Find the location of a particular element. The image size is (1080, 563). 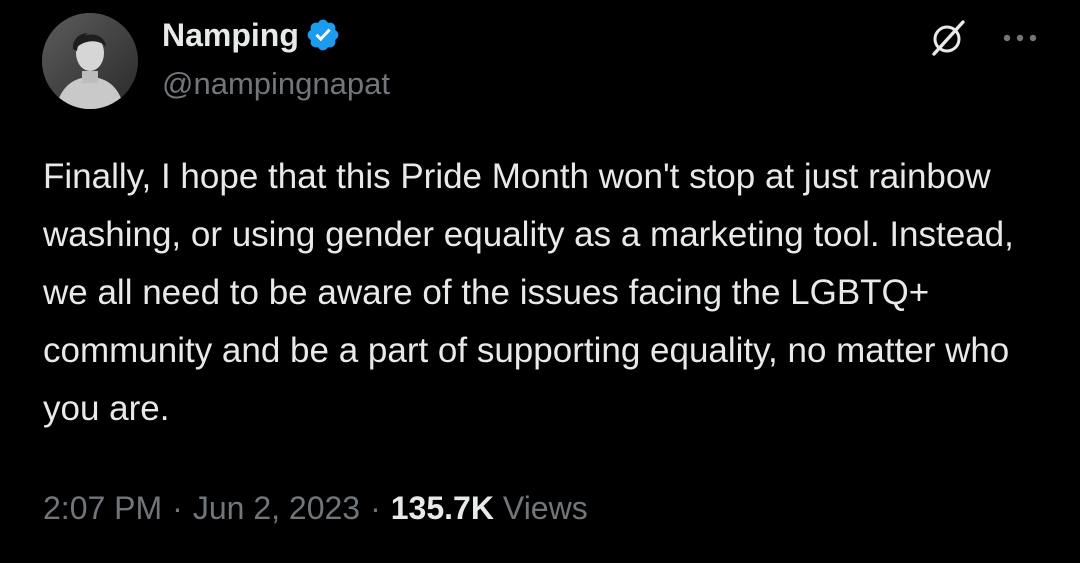

more-button is located at coordinates (1020, 38).